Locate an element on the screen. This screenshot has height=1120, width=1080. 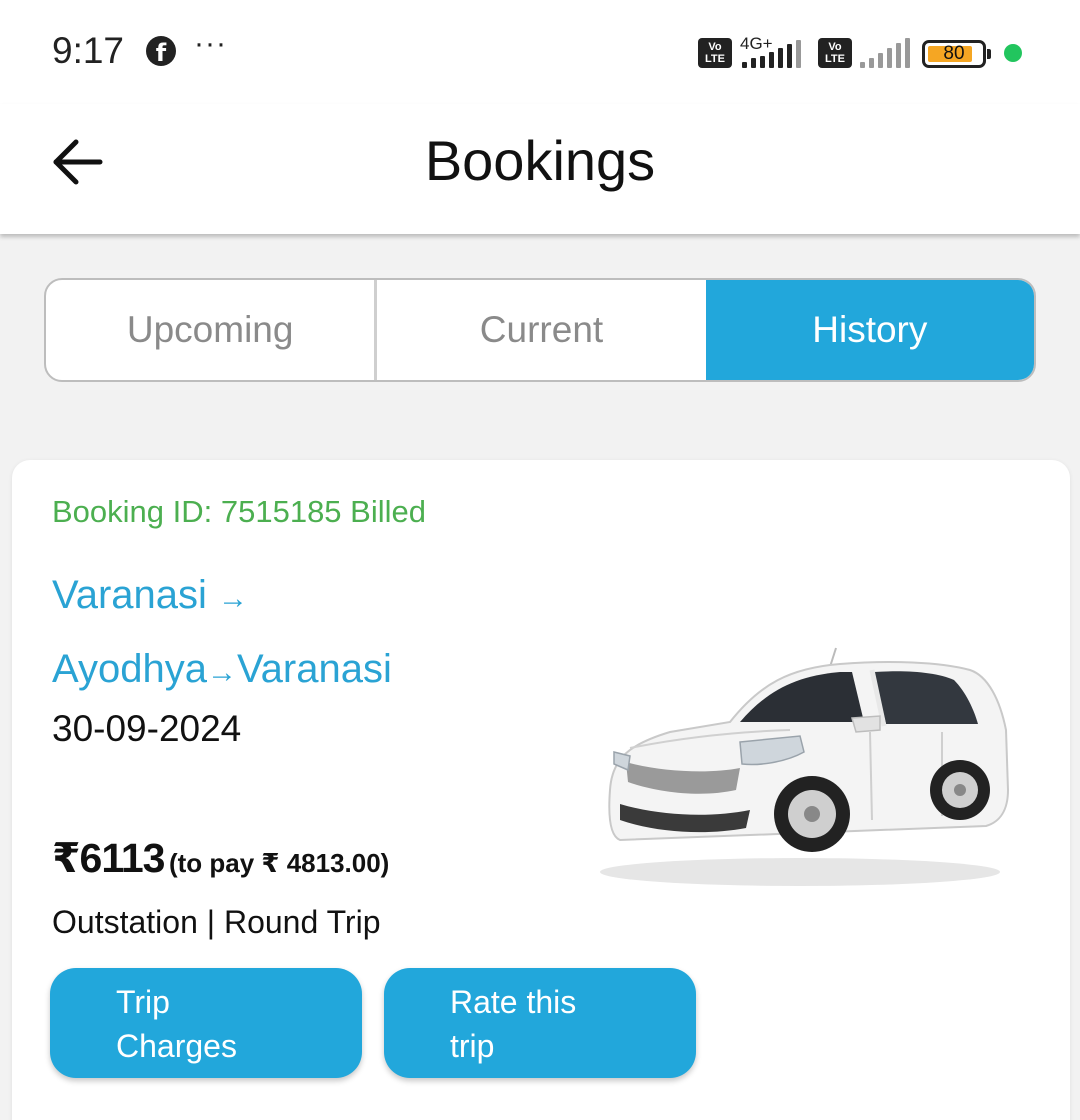
status-bar: 9:17 f ··· Vo LTE 4G+ Vo LTE 80 is located at coordinates (540, 52).